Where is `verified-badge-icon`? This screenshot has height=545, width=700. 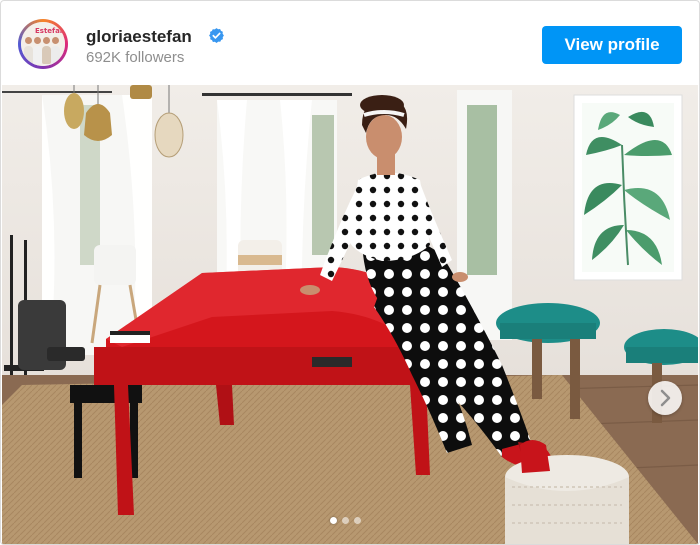
verified-badge-icon is located at coordinates (216, 35).